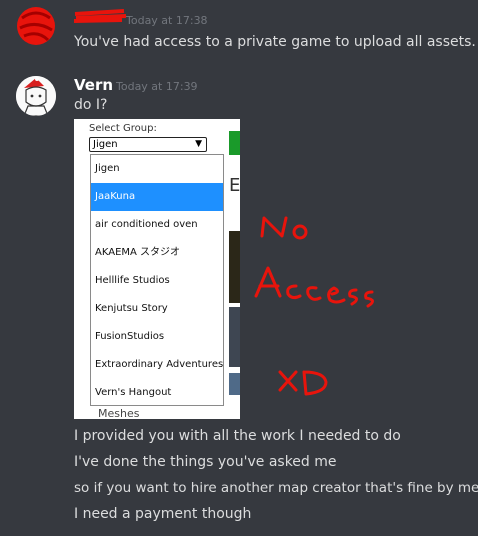  What do you see at coordinates (303, 383) in the screenshot?
I see `annotation-xd` at bounding box center [303, 383].